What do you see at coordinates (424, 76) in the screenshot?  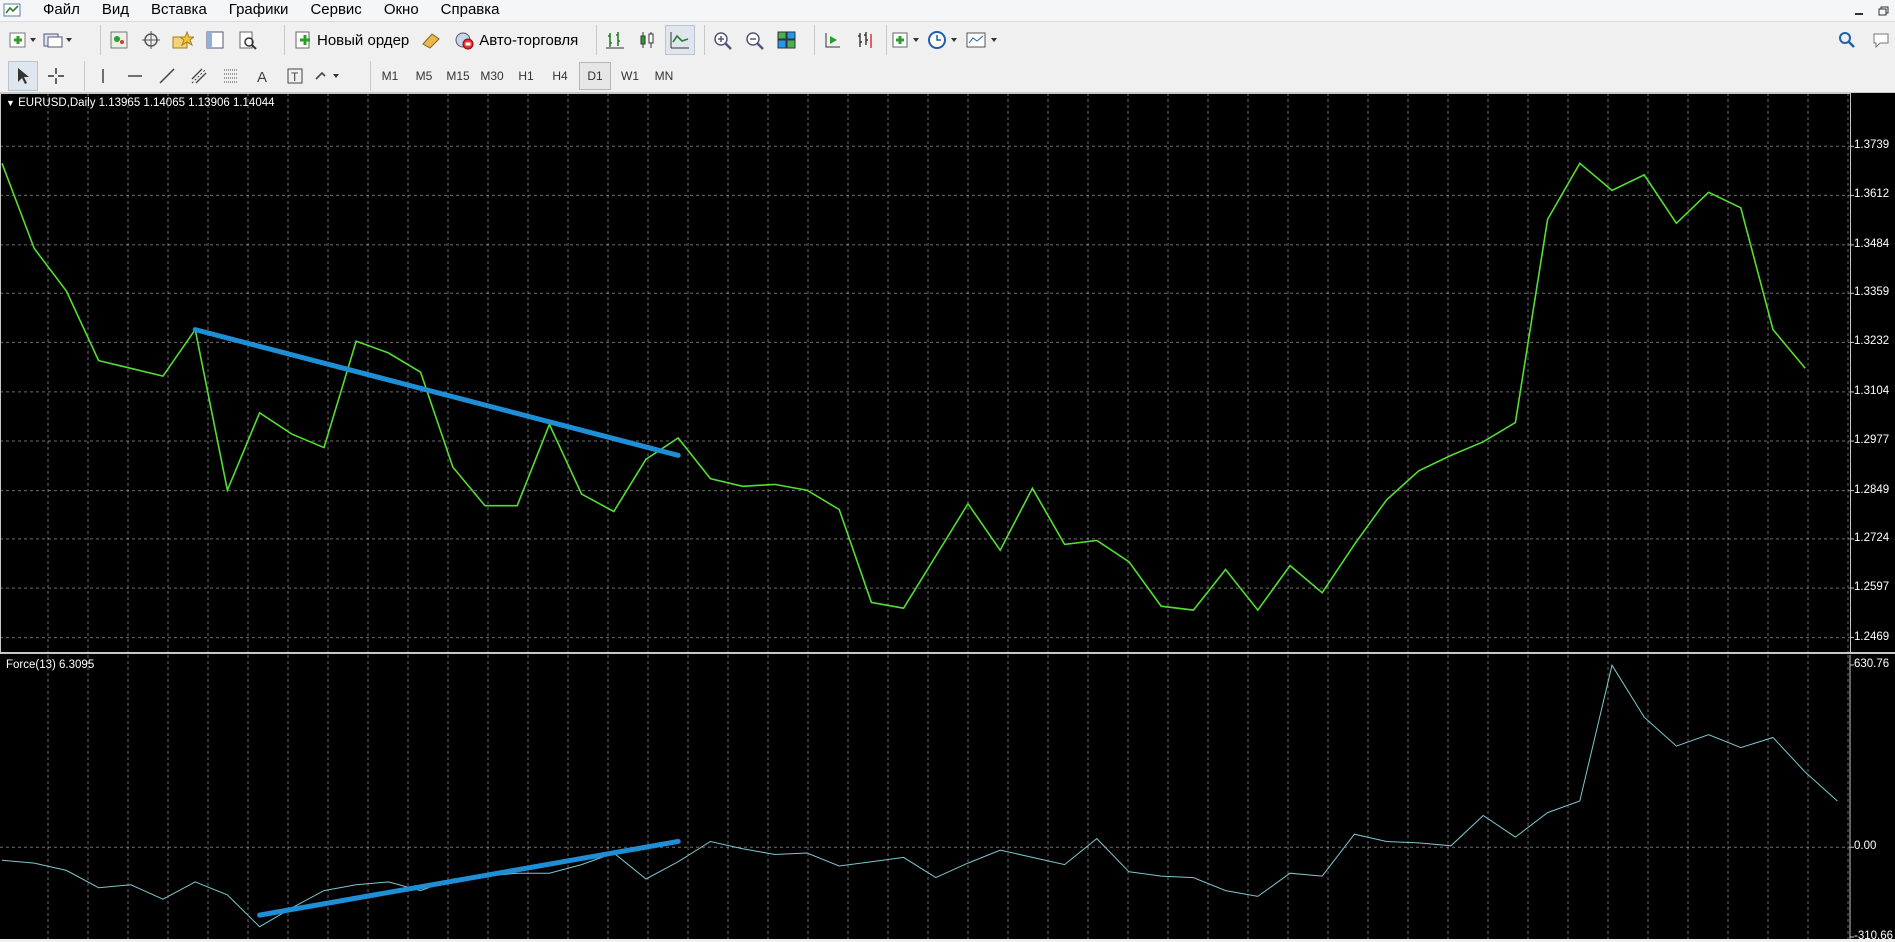 I see `timeframe-button: M5` at bounding box center [424, 76].